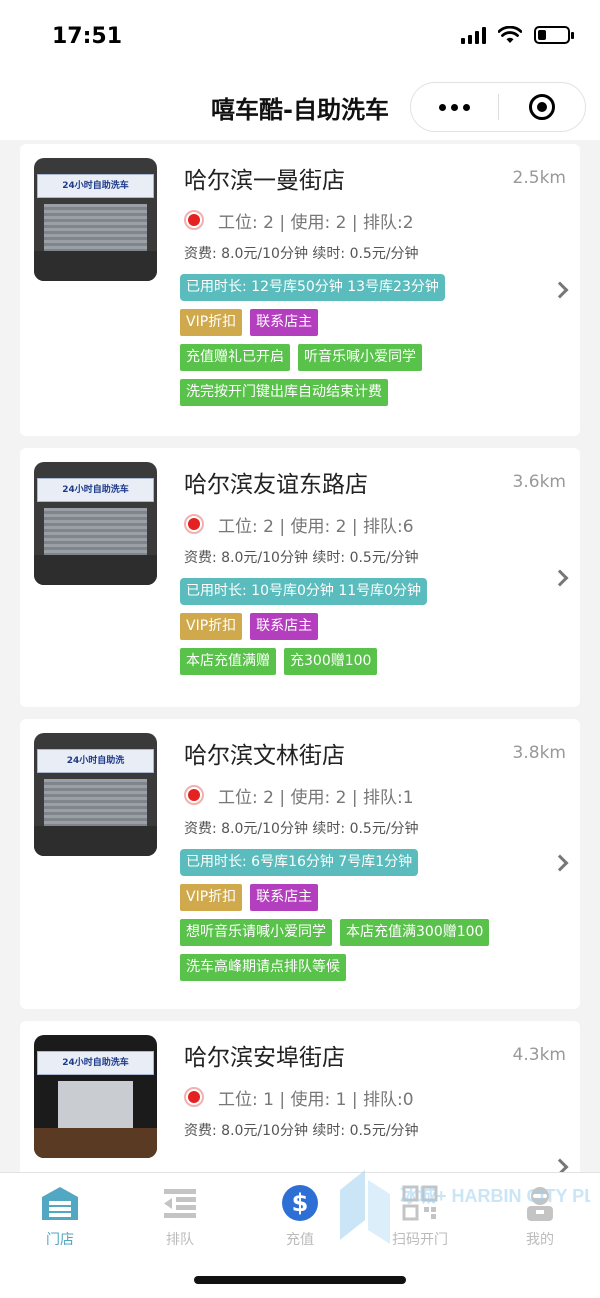 Image resolution: width=600 pixels, height=1298 pixels. What do you see at coordinates (264, 756) in the screenshot?
I see `store-name: 哈尔滨文林街店` at bounding box center [264, 756].